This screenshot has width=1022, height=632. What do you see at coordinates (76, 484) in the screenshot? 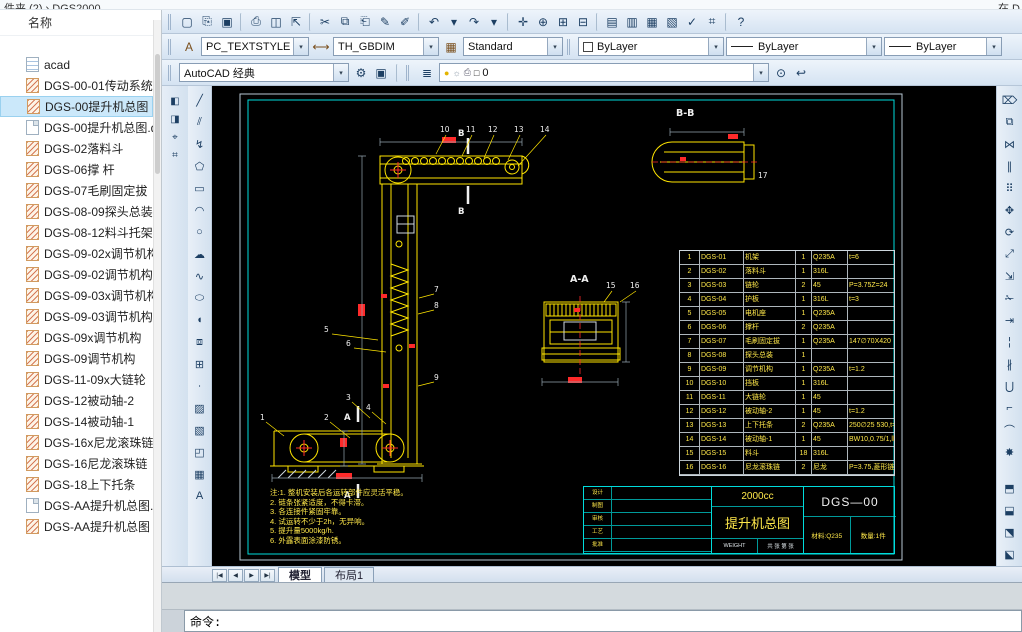
I see `file-item: DGS-18上下托条` at bounding box center [76, 484].